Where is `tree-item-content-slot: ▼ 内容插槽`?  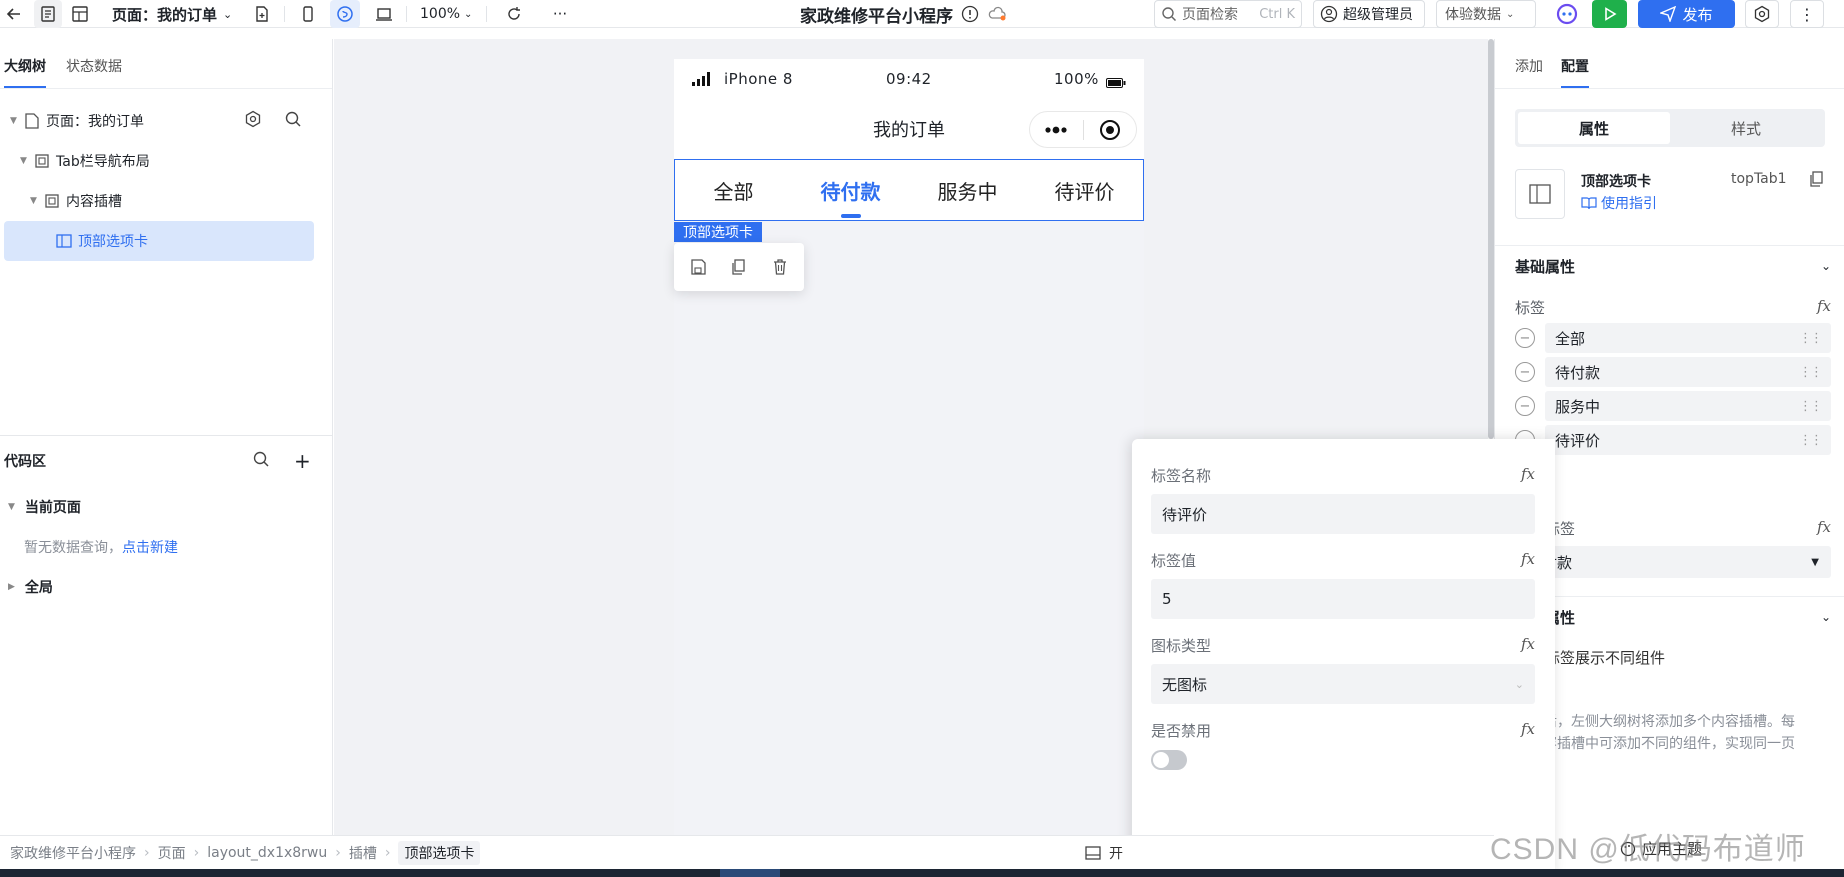 tree-item-content-slot: ▼ 内容插槽 is located at coordinates (76, 201).